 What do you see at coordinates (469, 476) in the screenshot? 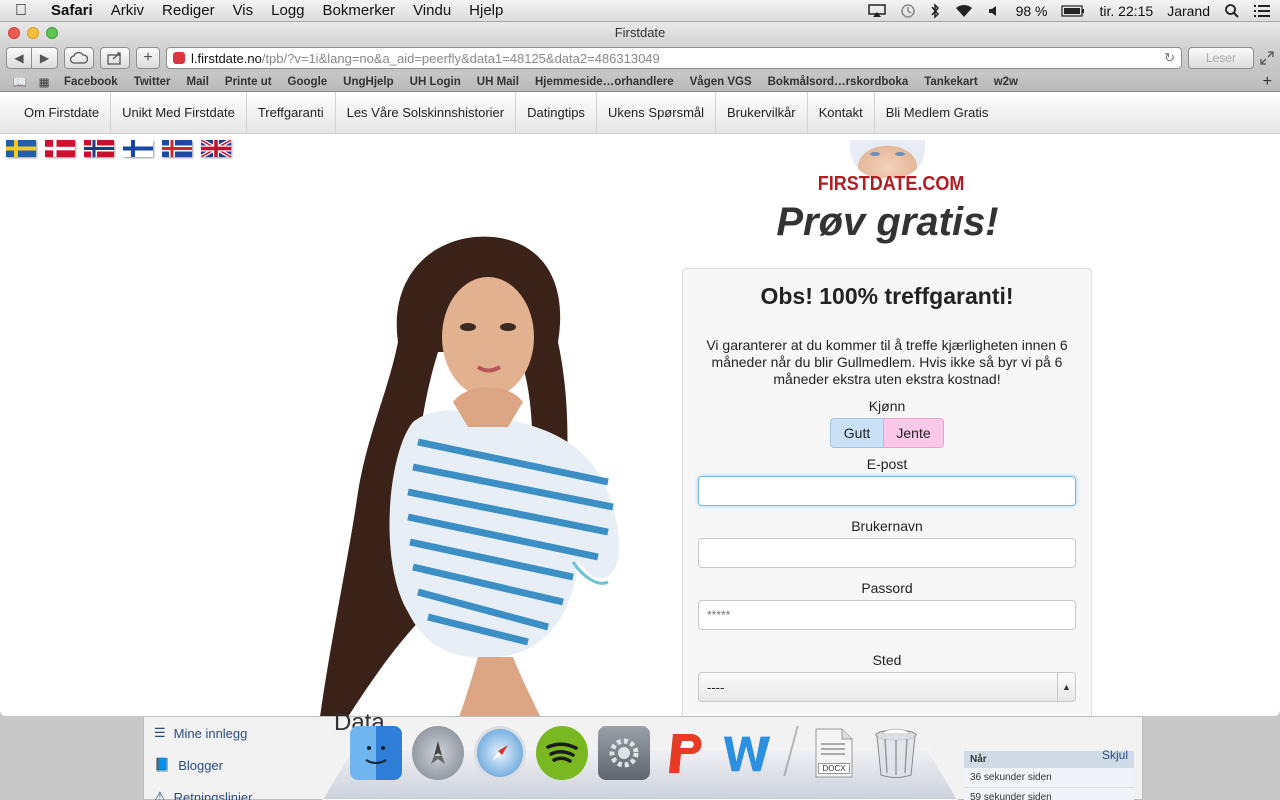
I see `model-photo` at bounding box center [469, 476].